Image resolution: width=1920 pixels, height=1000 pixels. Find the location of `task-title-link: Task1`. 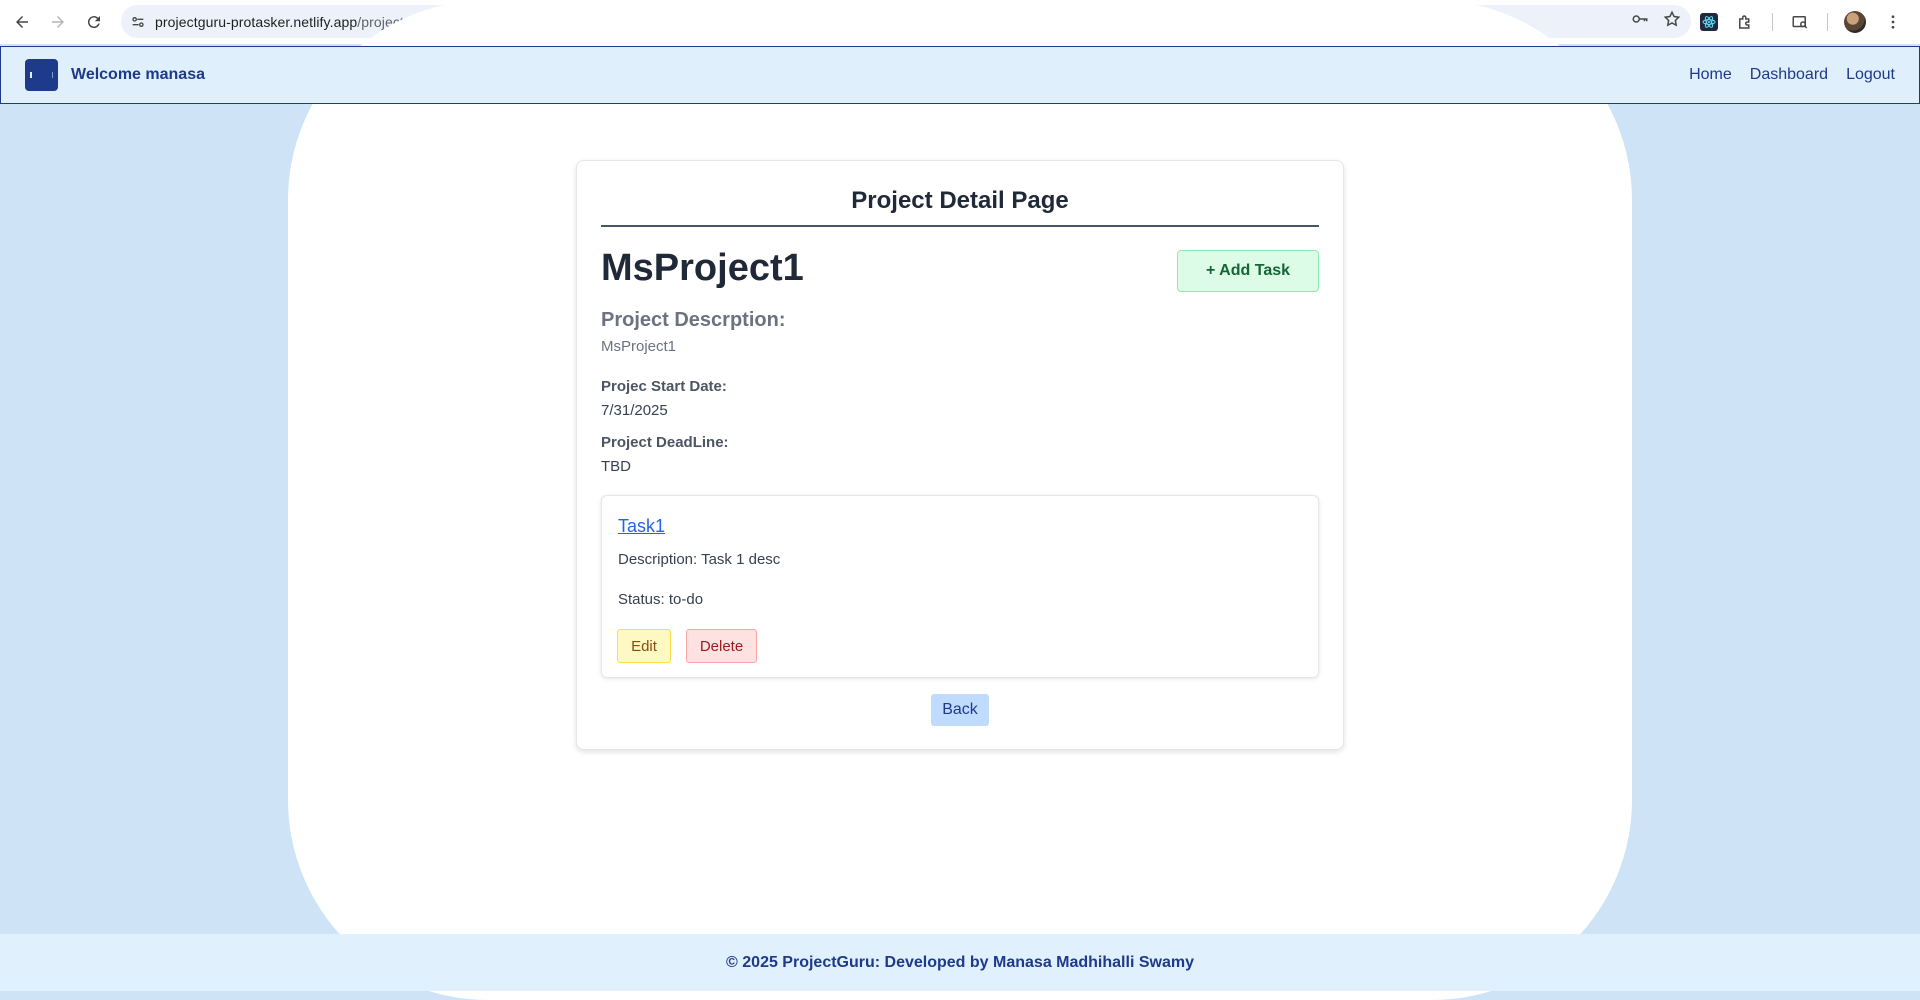

task-title-link: Task1 is located at coordinates (641, 526).